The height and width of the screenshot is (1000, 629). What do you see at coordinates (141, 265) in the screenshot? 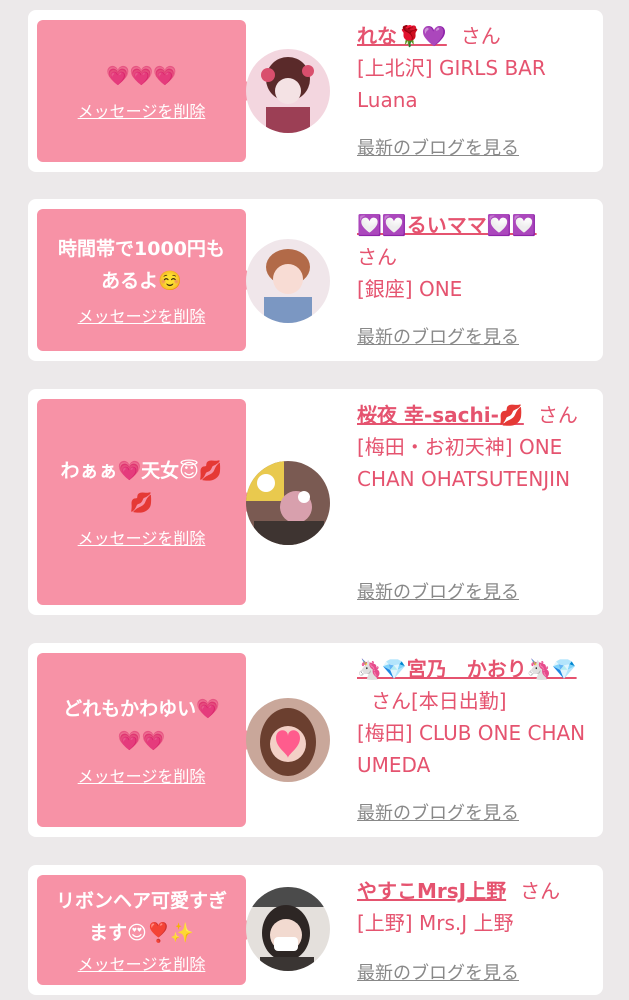
I see `message-text: 時間帯で1000円もあるよ☺️` at bounding box center [141, 265].